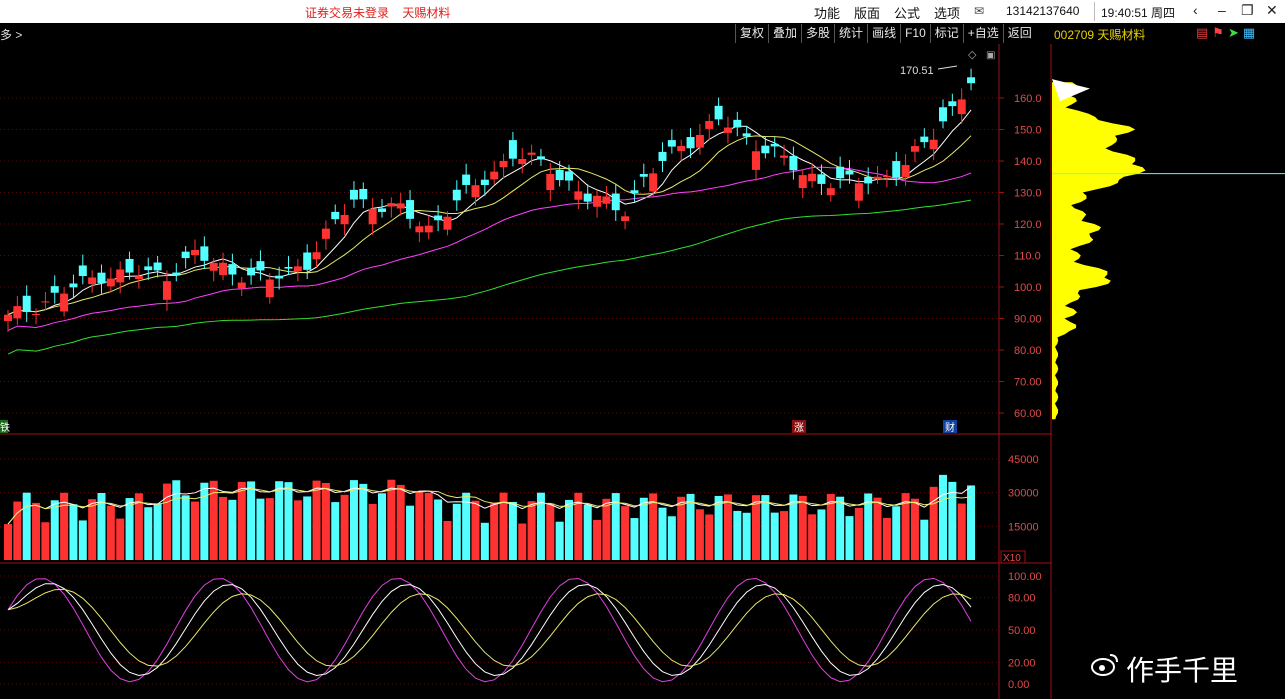 This screenshot has width=1285, height=699. What do you see at coordinates (1195, 10) in the screenshot?
I see `back-arrow-icon: ‹` at bounding box center [1195, 10].